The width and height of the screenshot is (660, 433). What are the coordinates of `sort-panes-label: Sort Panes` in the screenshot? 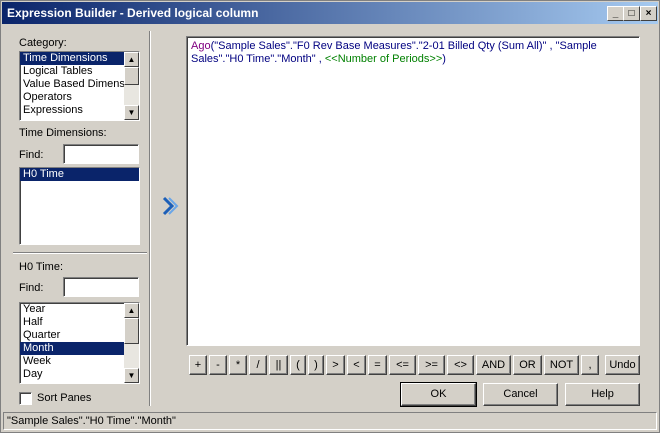 It's located at (64, 398).